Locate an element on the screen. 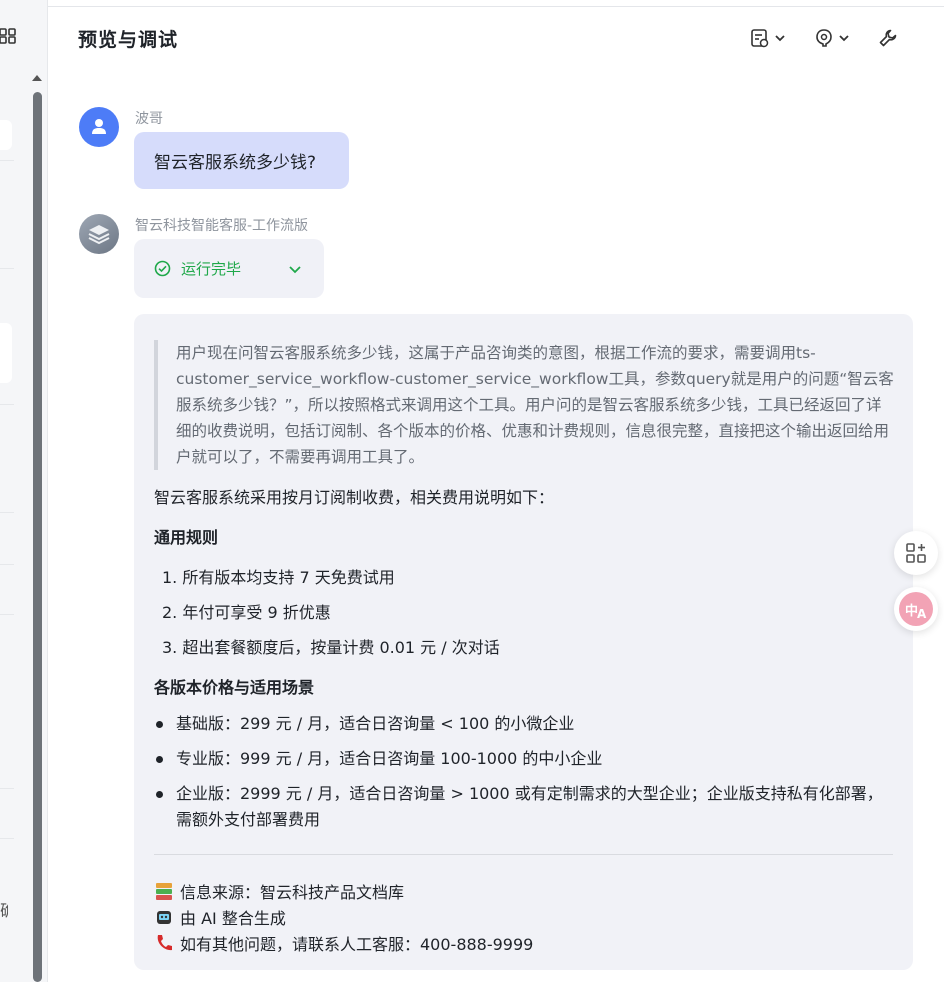  robot-icon is located at coordinates (164, 917).